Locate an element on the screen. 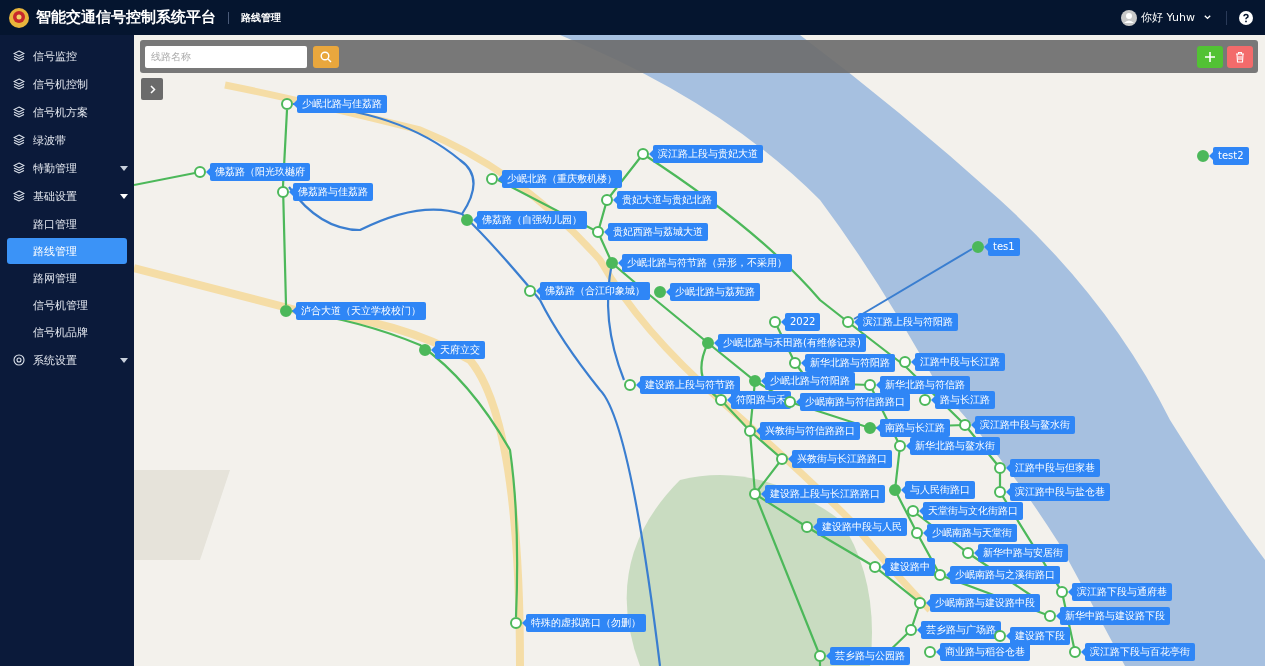 The width and height of the screenshot is (1265, 666). expand-panel-button is located at coordinates (152, 89).